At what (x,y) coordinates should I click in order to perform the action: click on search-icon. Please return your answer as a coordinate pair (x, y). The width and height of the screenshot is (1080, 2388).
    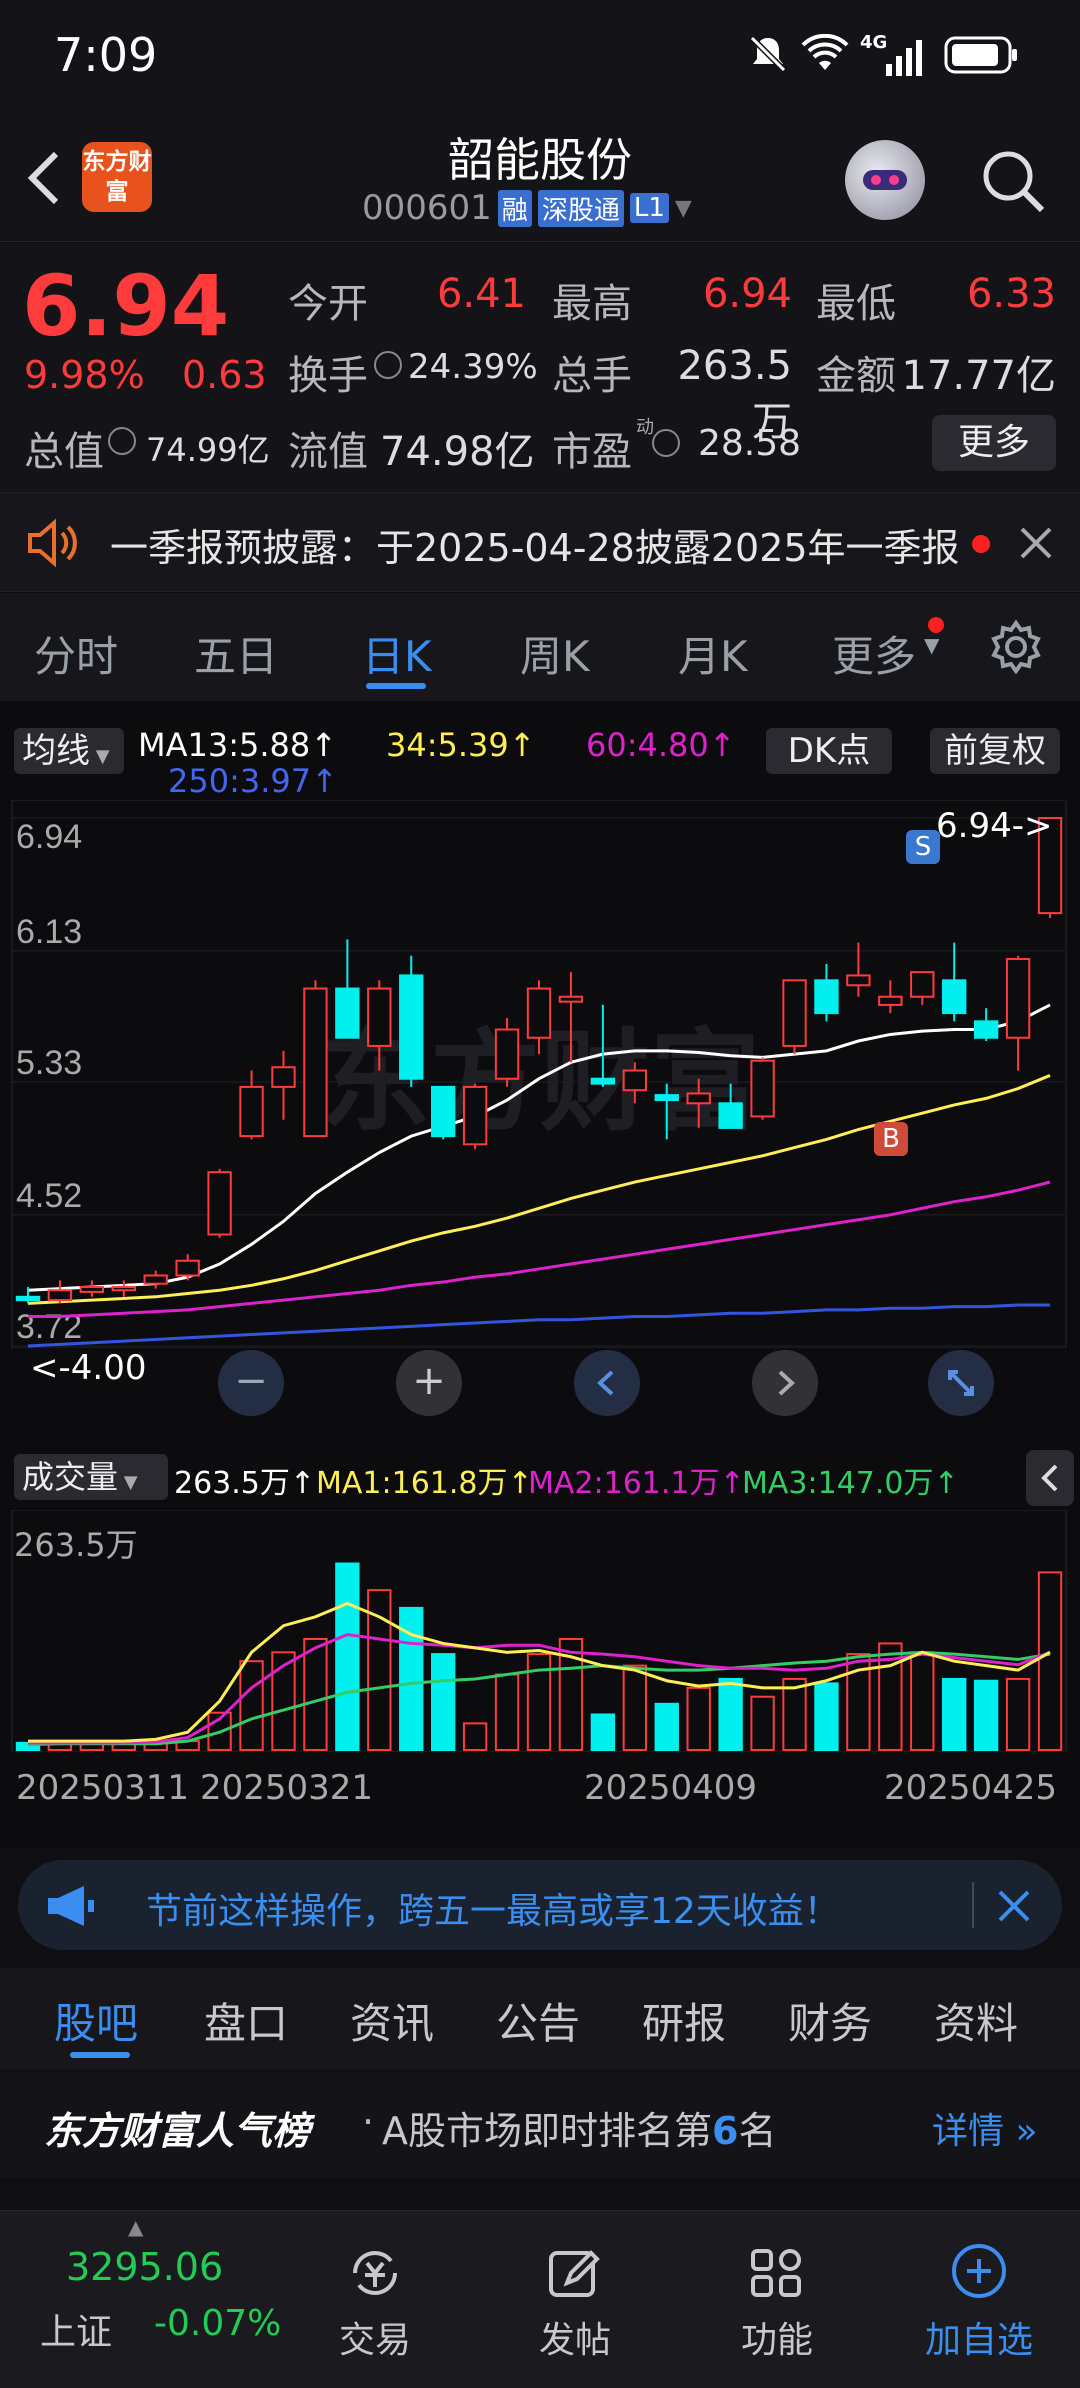
    Looking at the image, I should click on (1013, 181).